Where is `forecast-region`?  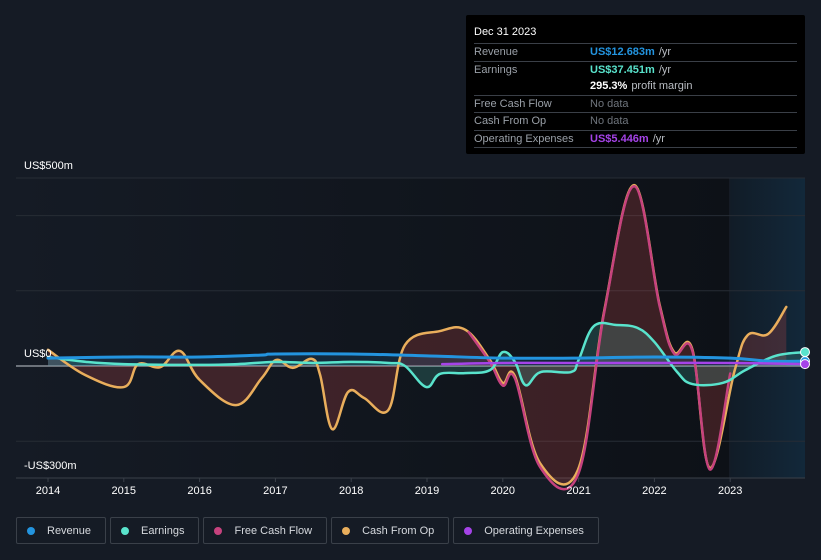
forecast-region is located at coordinates (767, 328).